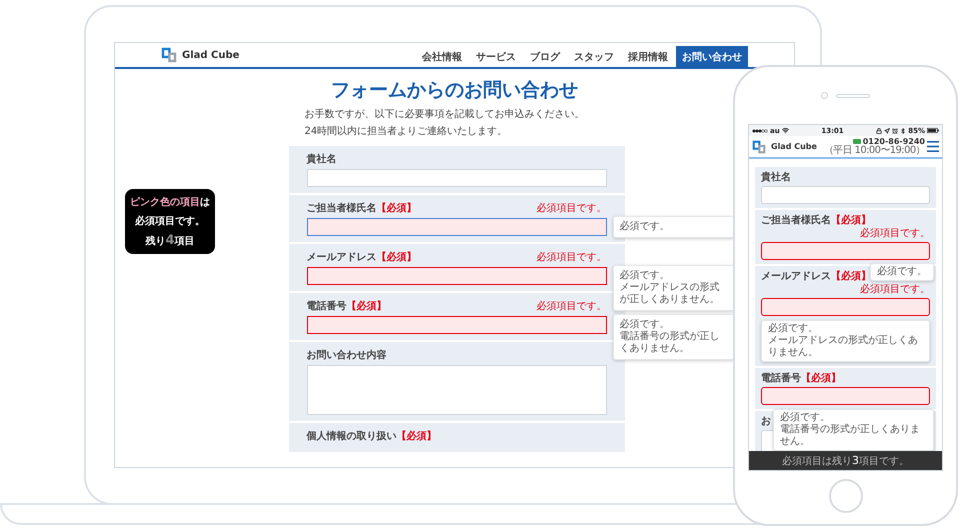 This screenshot has width=960, height=530. Describe the element at coordinates (895, 131) in the screenshot. I see `alarm-icon` at that location.